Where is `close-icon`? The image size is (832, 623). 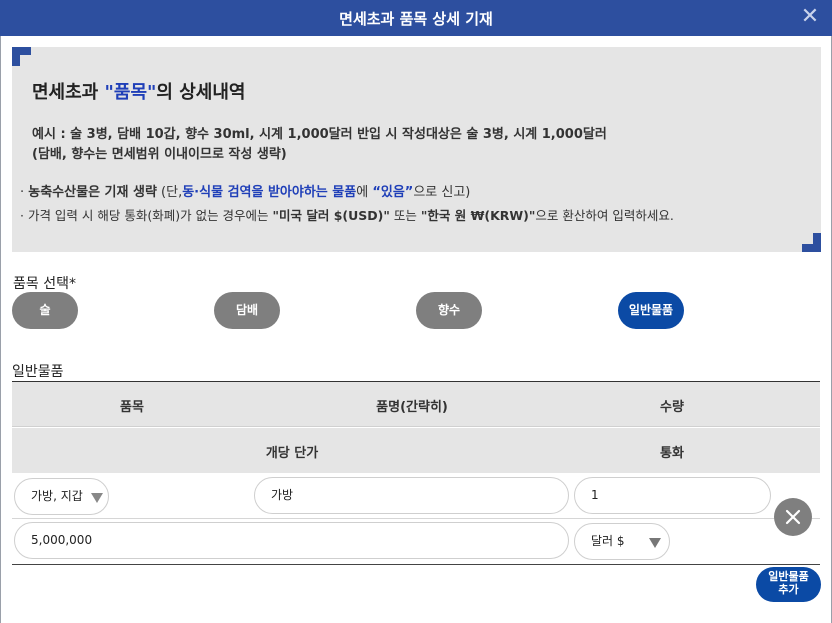 close-icon is located at coordinates (793, 517).